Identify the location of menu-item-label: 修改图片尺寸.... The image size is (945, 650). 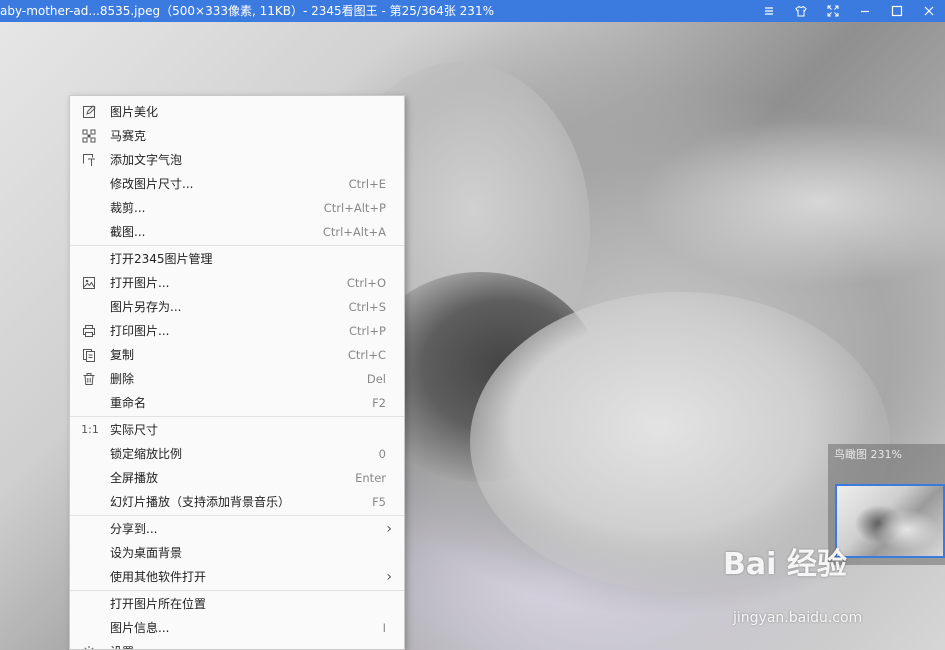
(152, 184).